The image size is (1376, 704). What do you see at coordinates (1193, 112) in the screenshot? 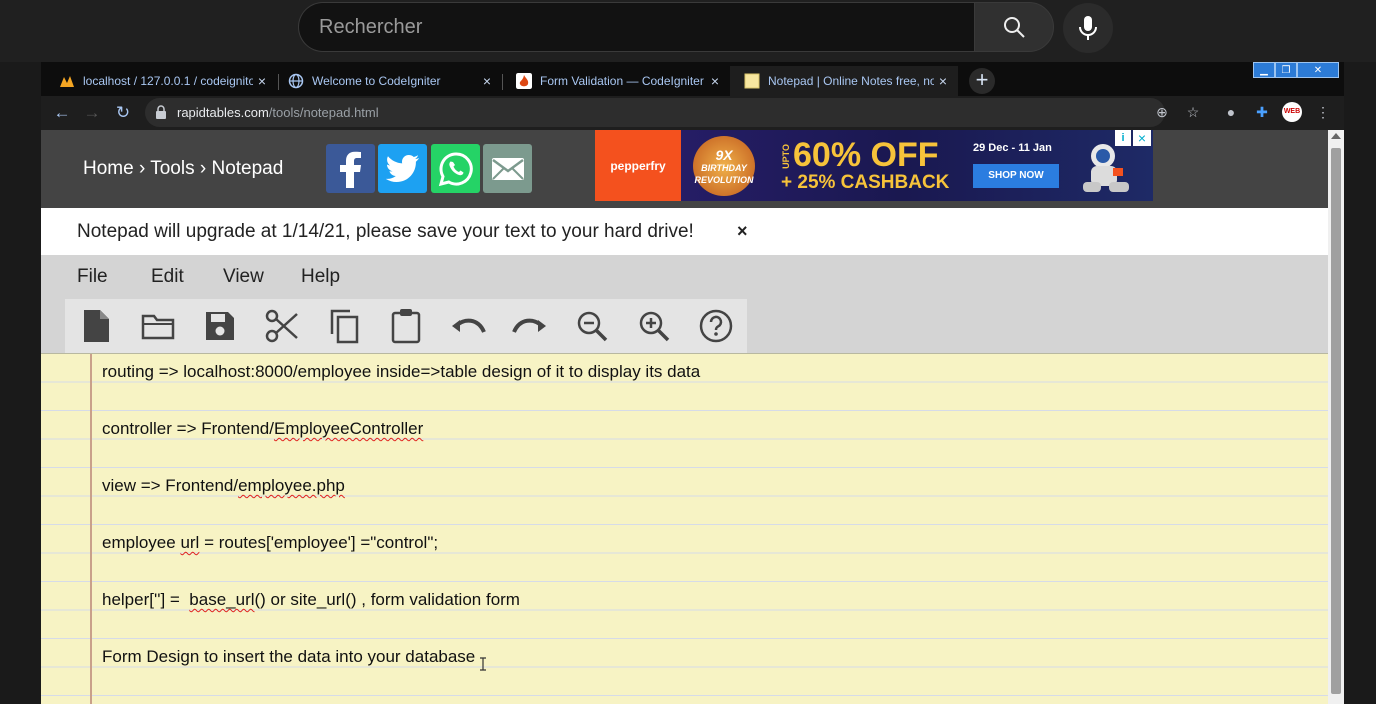
I see `star-icon: ☆` at bounding box center [1193, 112].